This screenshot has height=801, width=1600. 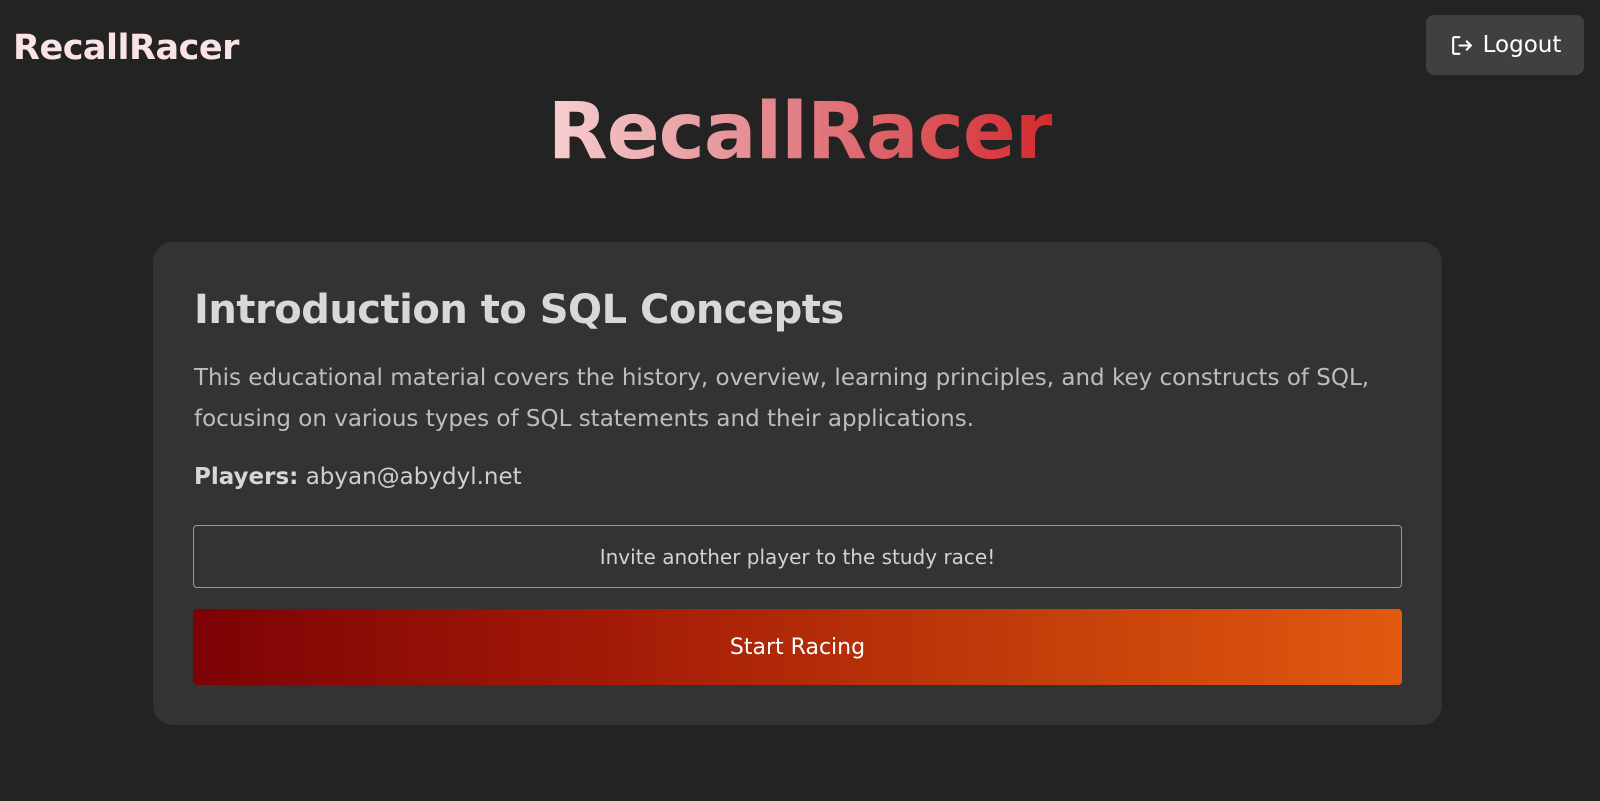 I want to click on hero-title-text: RecallRacer, so click(x=800, y=132).